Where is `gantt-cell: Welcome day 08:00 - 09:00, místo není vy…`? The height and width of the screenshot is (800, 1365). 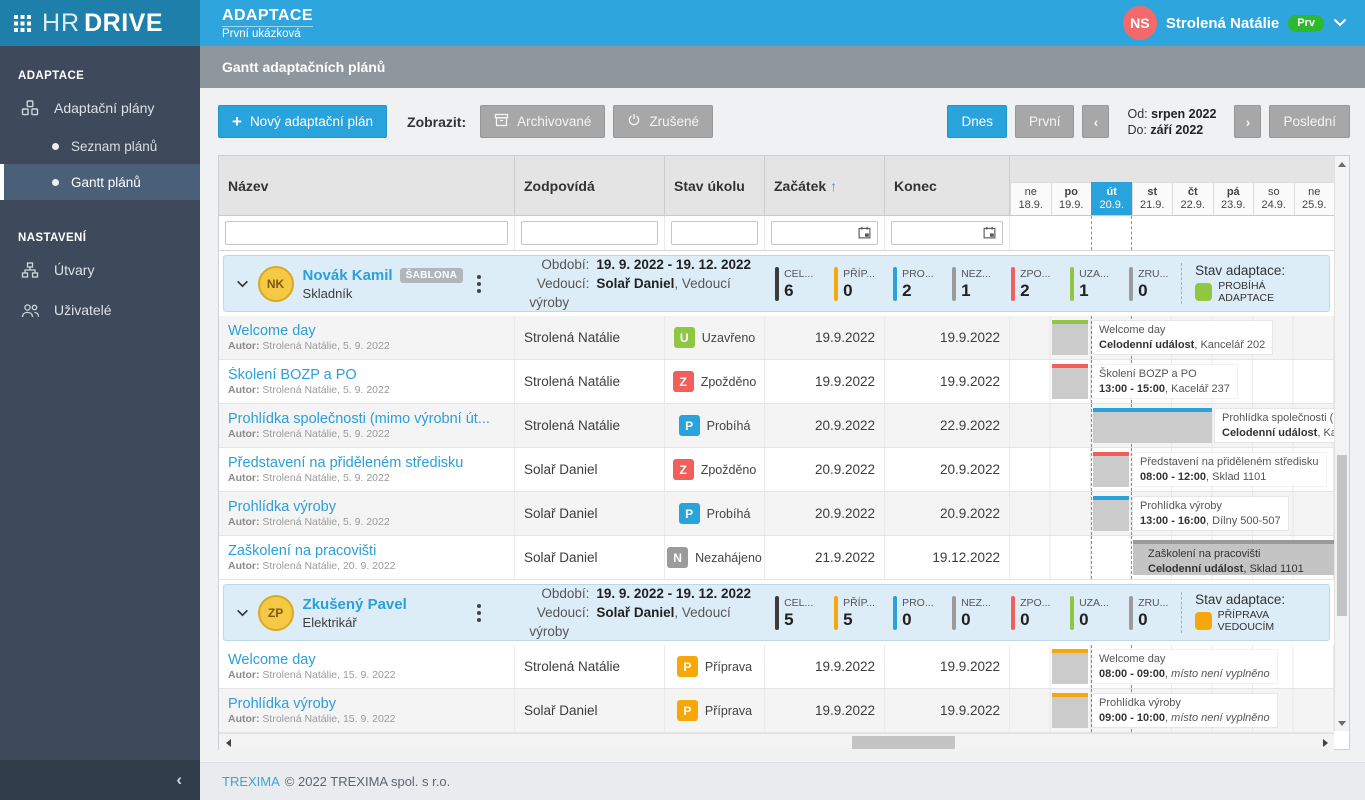 gantt-cell: Welcome day 08:00 - 09:00, místo není vy… is located at coordinates (1172, 666).